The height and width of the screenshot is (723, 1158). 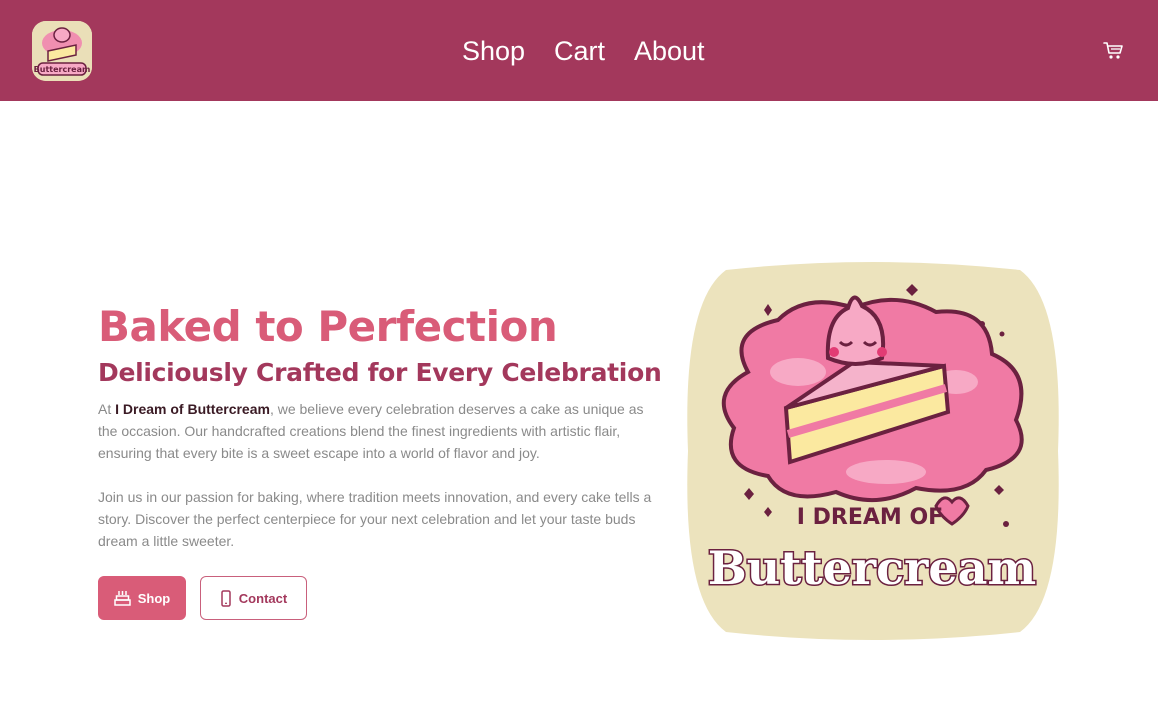 I want to click on nav-link-about: About, so click(x=669, y=51).